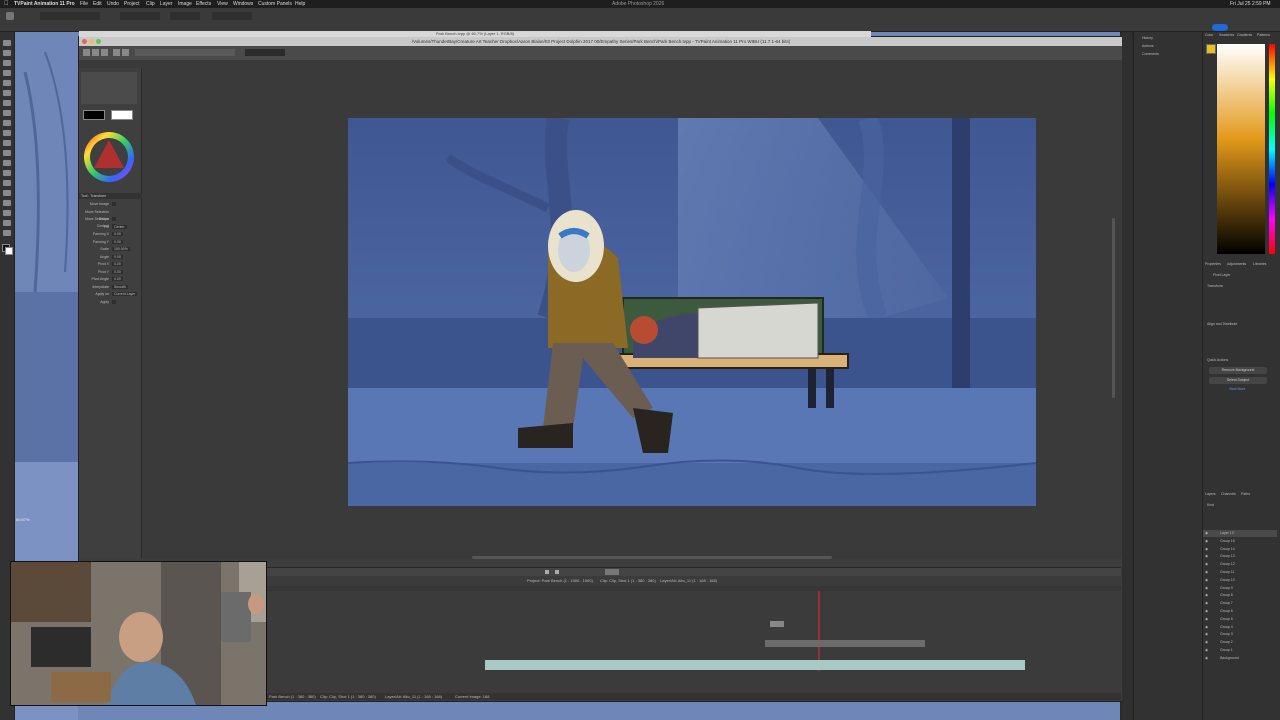 The width and height of the screenshot is (1280, 720). I want to click on menu-image: Image, so click(185, 4).